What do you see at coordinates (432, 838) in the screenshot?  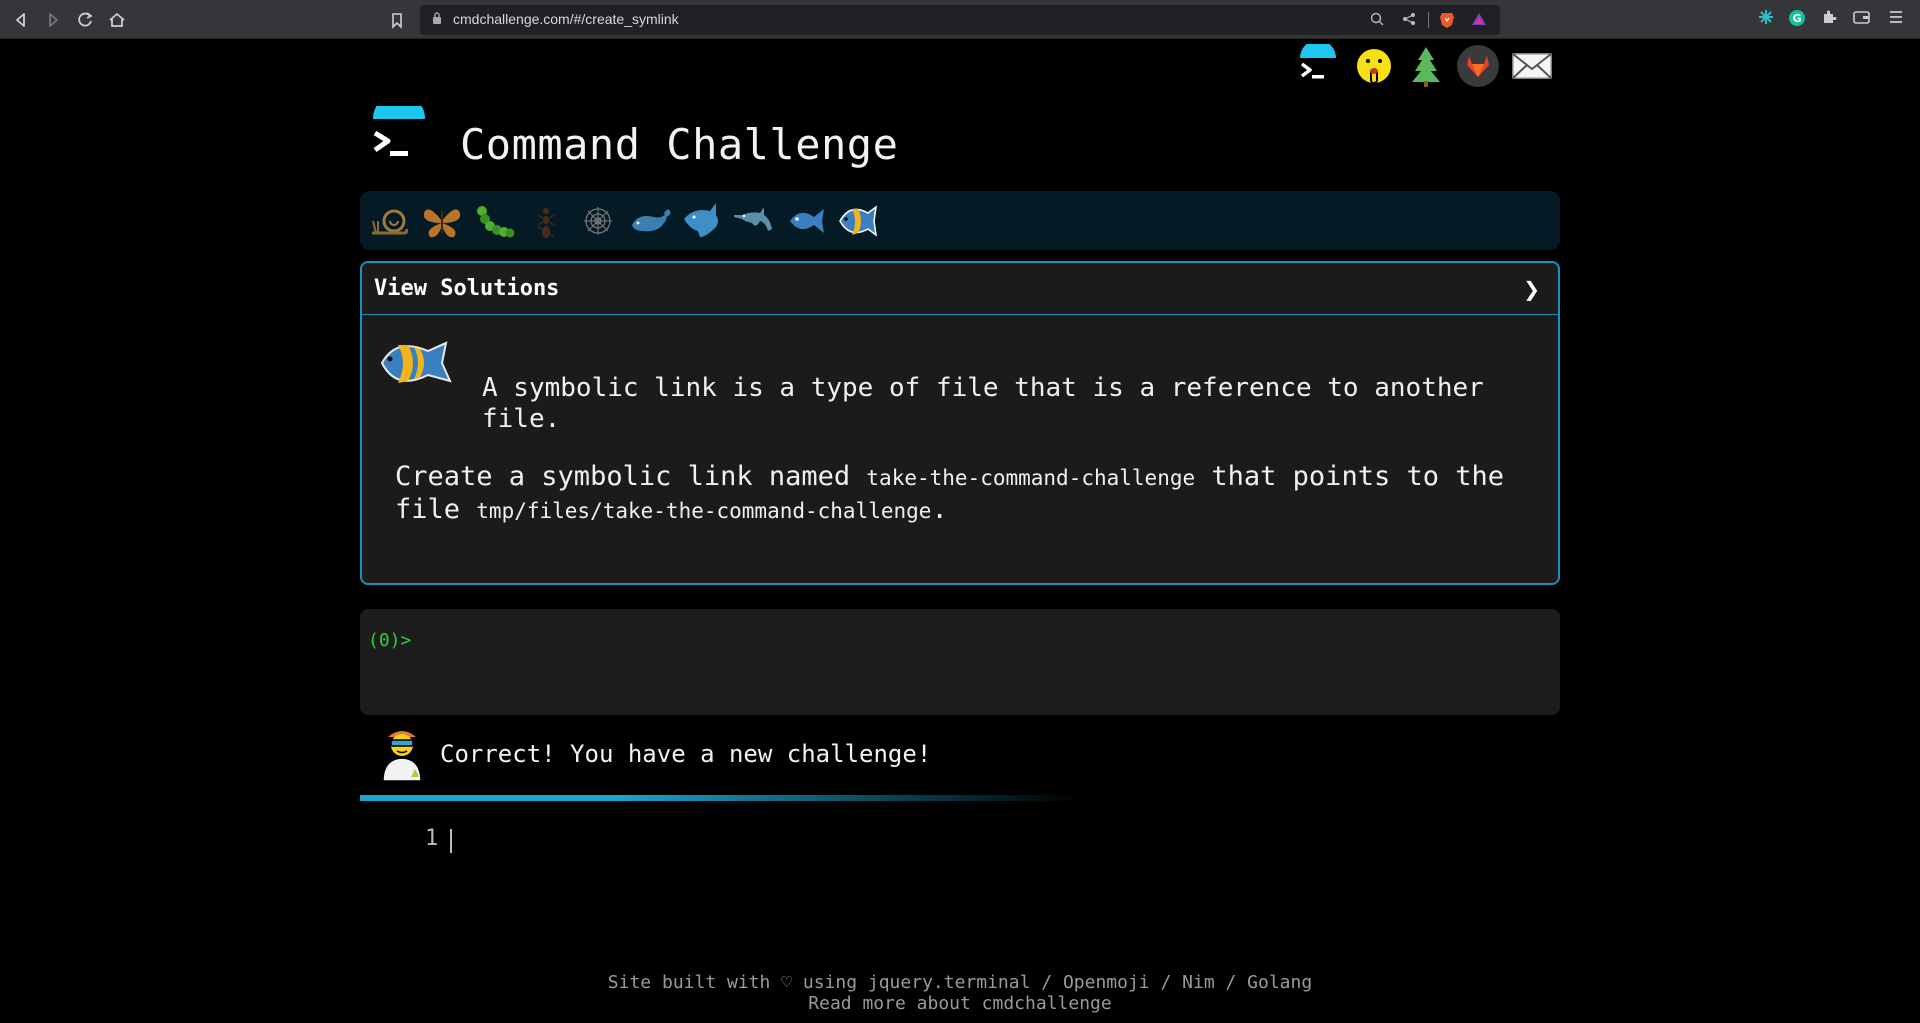 I see `editor-line-number: 1` at bounding box center [432, 838].